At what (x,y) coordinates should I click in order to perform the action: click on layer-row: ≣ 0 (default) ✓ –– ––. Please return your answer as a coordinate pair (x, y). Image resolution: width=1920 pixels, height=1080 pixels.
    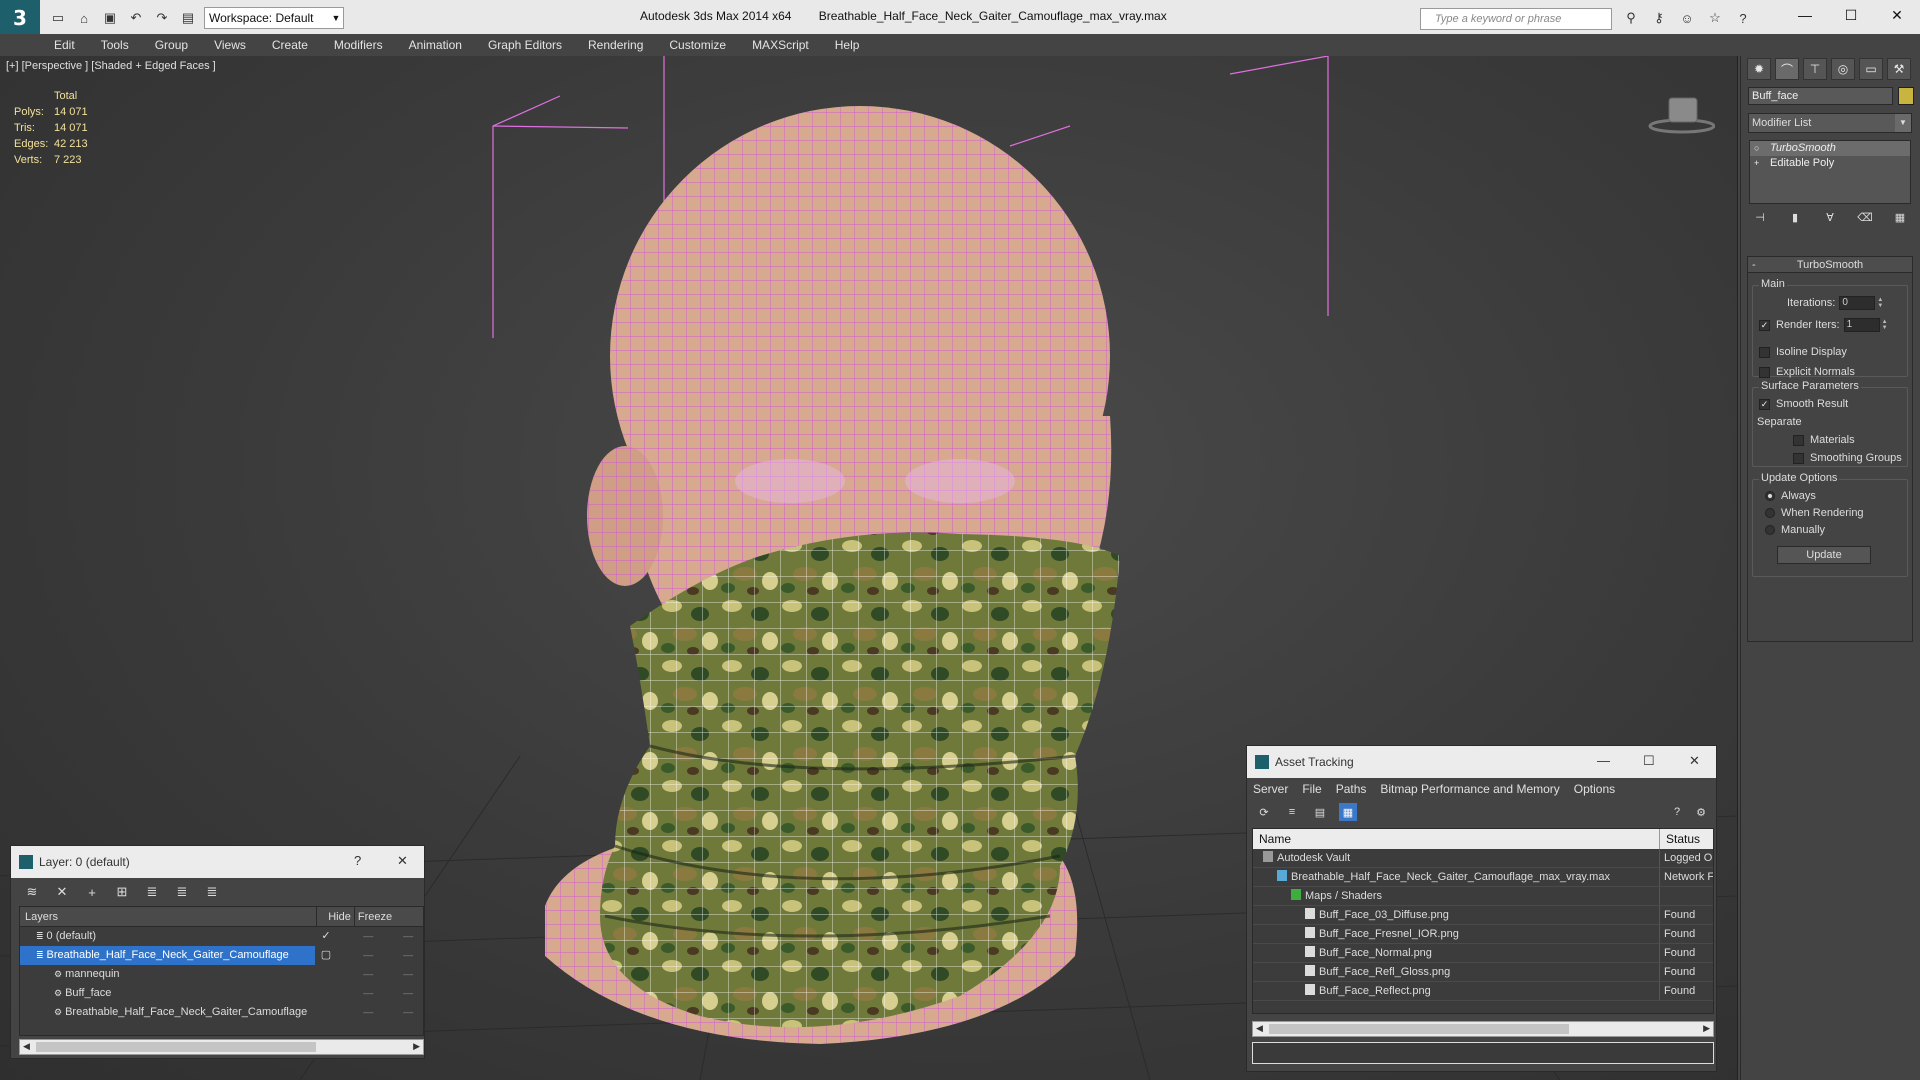
    Looking at the image, I should click on (221, 936).